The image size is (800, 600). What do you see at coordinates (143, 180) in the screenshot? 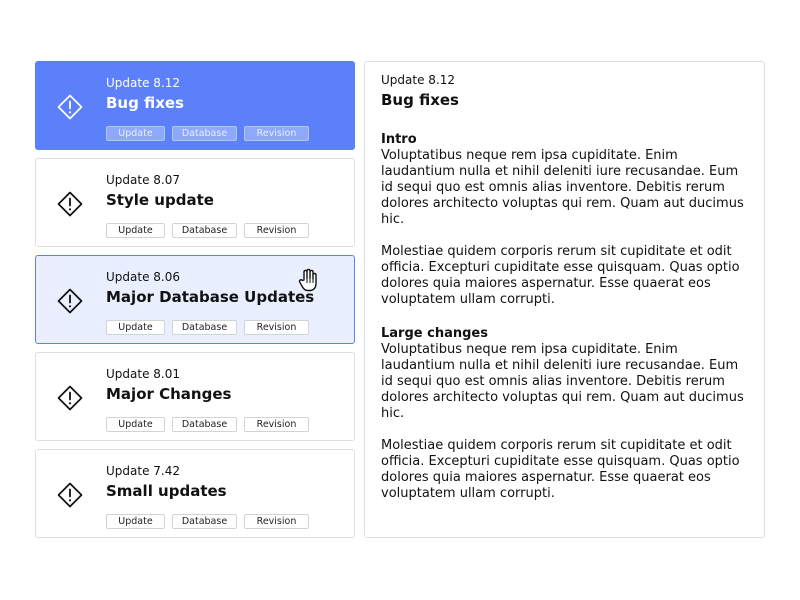
I see `update-version: Update 8.07` at bounding box center [143, 180].